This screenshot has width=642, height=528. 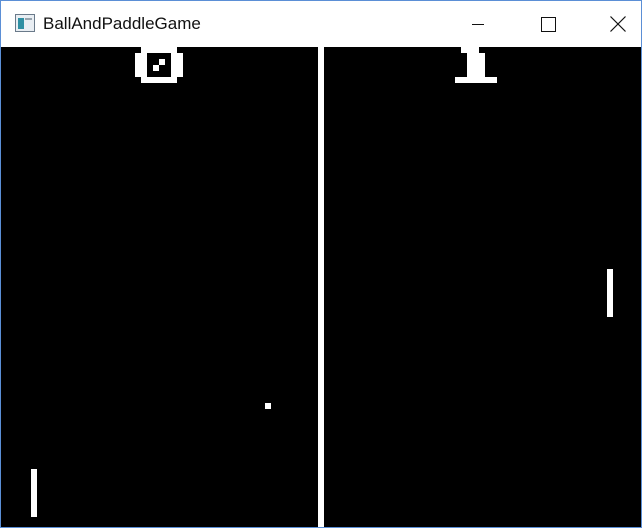 I want to click on center-net, so click(x=321, y=287).